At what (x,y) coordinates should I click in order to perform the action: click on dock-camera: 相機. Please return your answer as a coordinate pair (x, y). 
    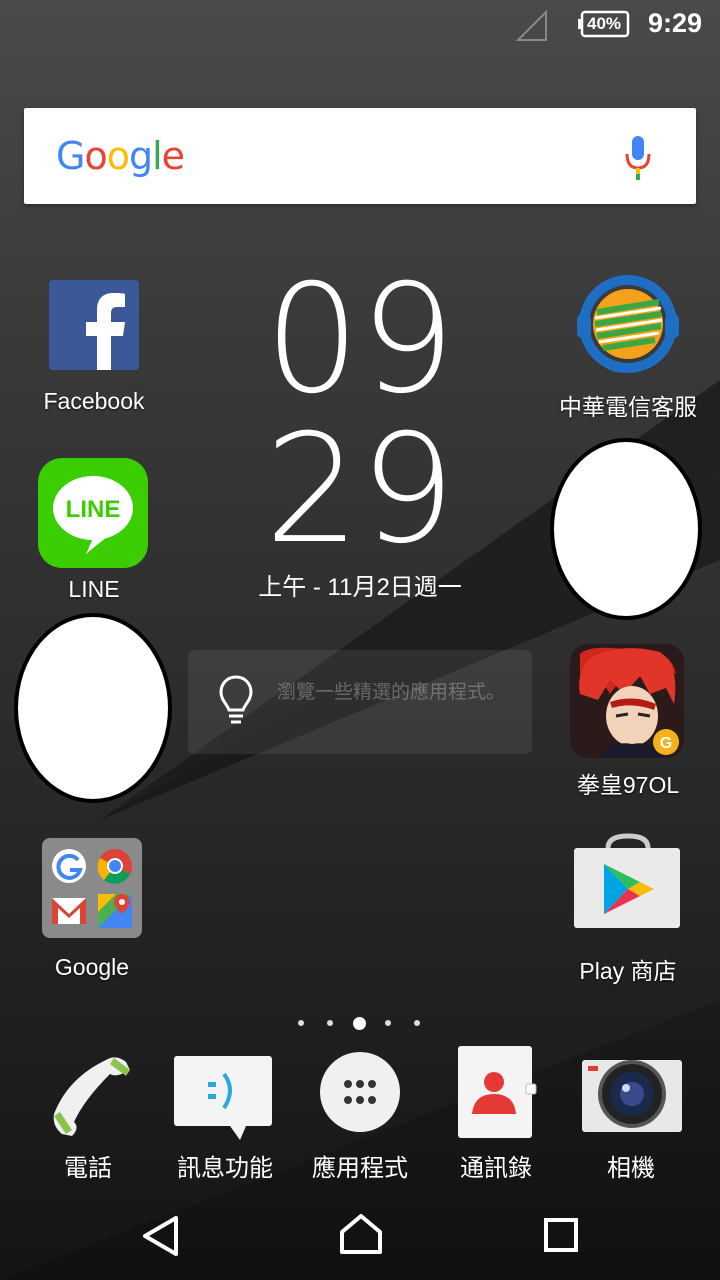
    Looking at the image, I should click on (631, 1115).